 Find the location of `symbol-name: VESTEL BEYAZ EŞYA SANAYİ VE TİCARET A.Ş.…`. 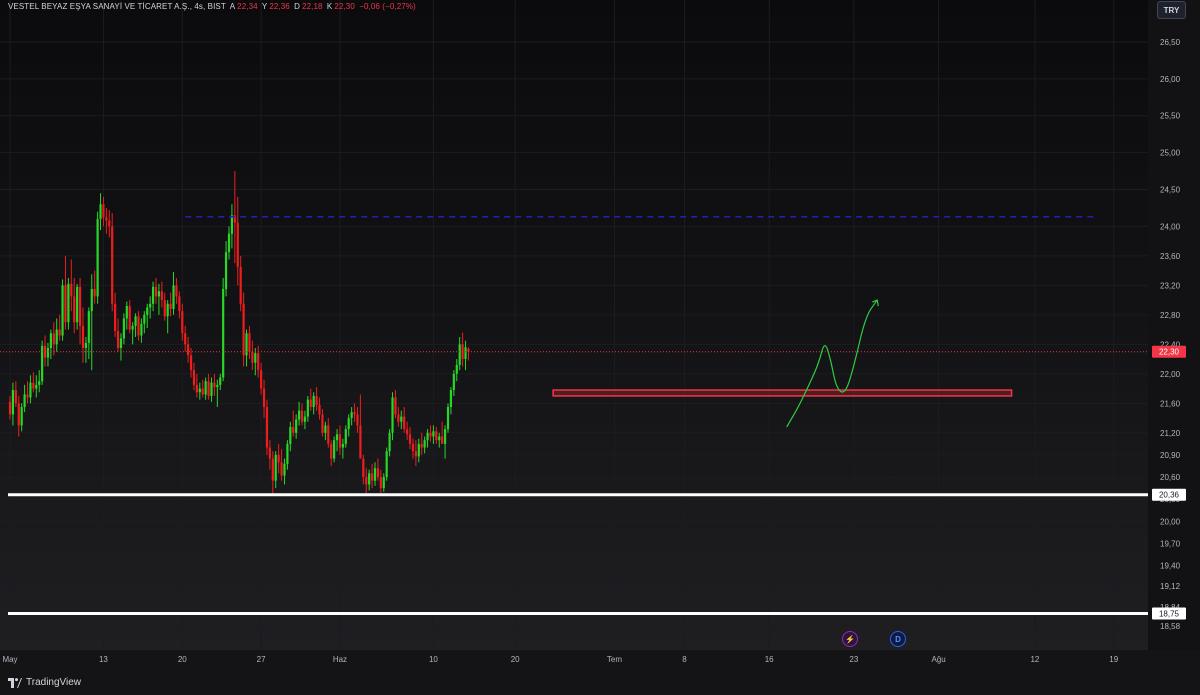

symbol-name: VESTEL BEYAZ EŞYA SANAYİ VE TİCARET A.Ş.… is located at coordinates (117, 6).